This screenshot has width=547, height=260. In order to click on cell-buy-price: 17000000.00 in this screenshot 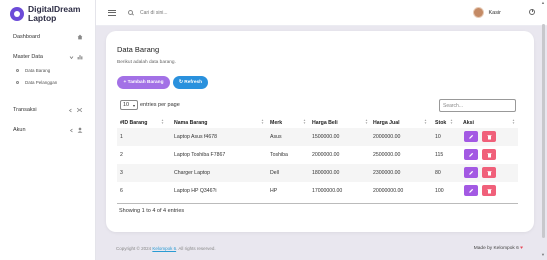, I will do `click(327, 191)`.